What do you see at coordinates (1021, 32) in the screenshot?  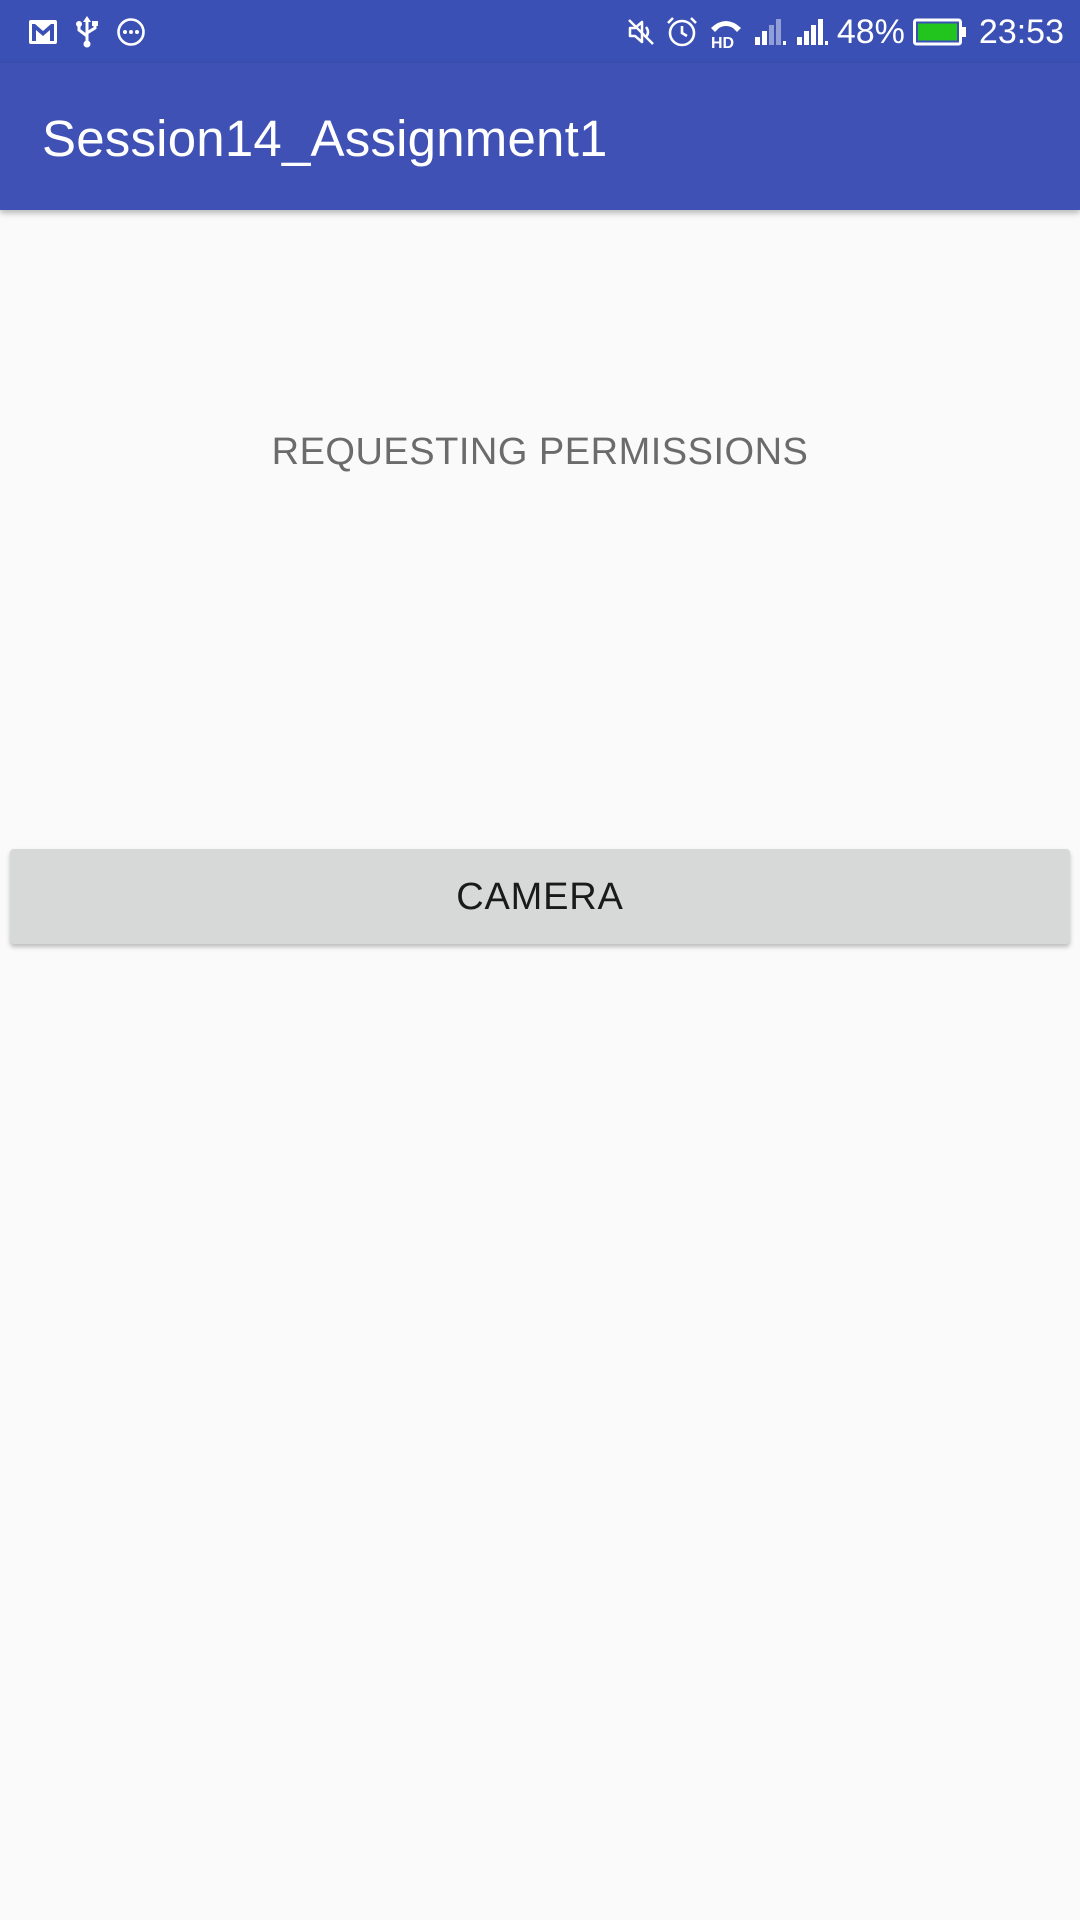 I see `clock: 23:53` at bounding box center [1021, 32].